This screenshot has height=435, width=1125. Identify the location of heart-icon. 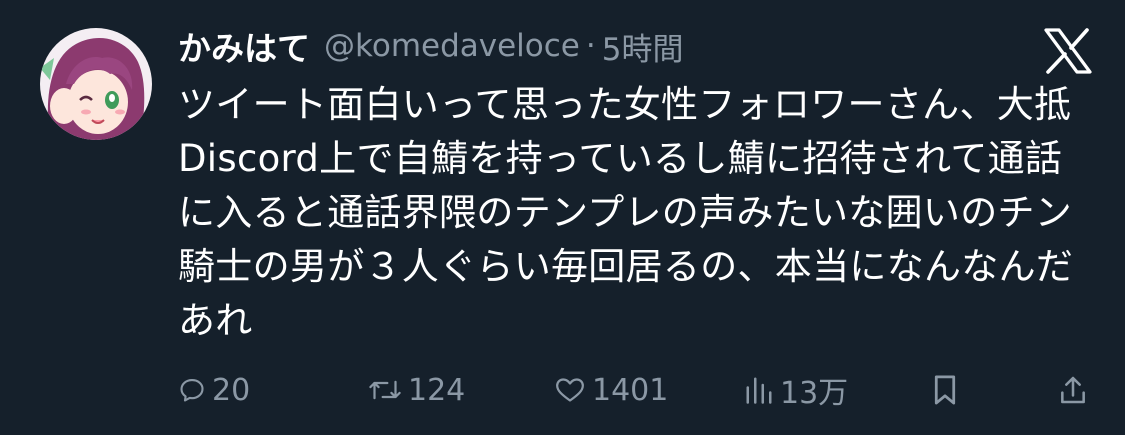
(570, 390).